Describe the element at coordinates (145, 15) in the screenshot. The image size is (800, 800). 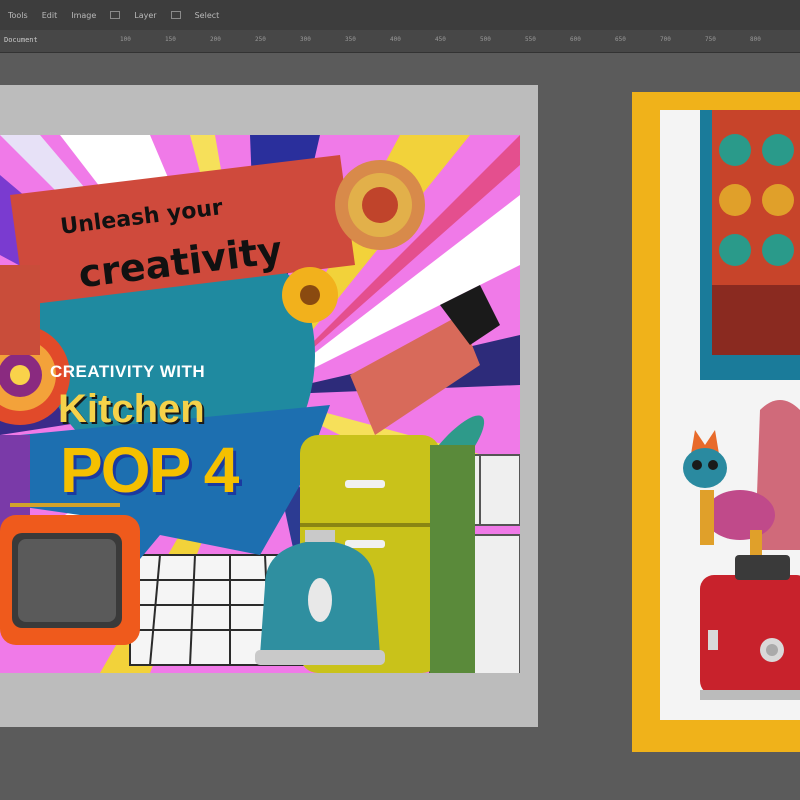
I see `menu-item-layer: Layer` at that location.